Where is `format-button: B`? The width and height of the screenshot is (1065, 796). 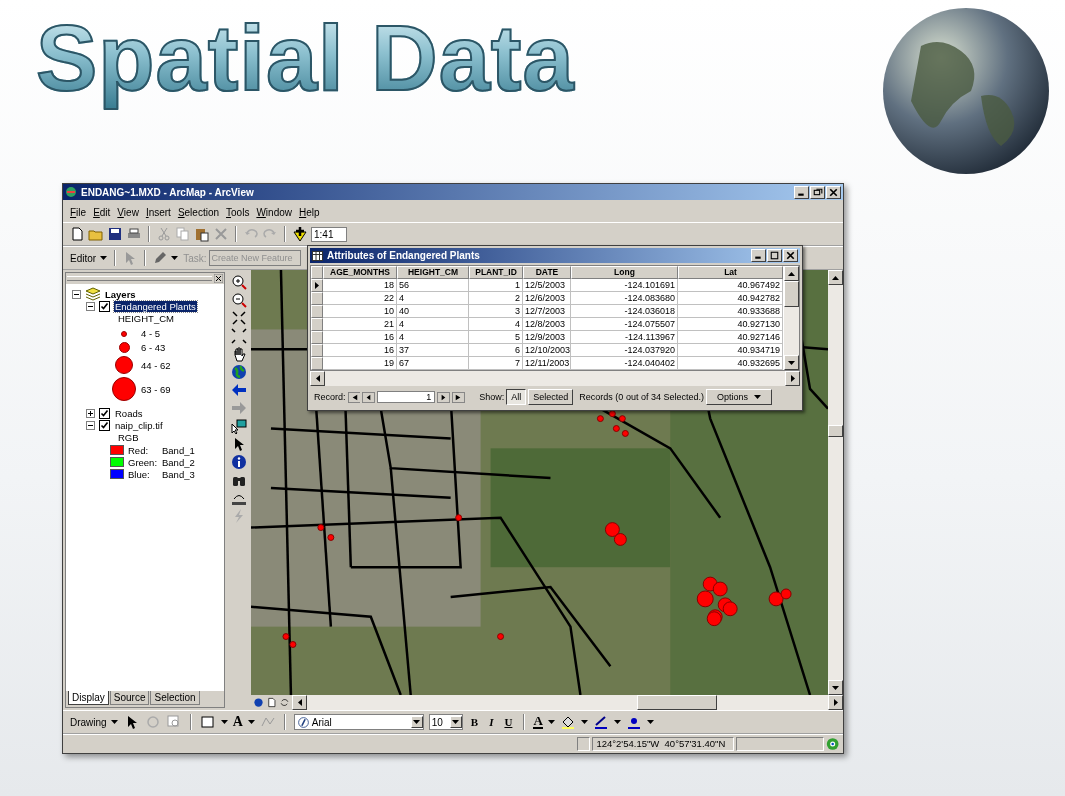
format-button: B is located at coordinates (474, 722).